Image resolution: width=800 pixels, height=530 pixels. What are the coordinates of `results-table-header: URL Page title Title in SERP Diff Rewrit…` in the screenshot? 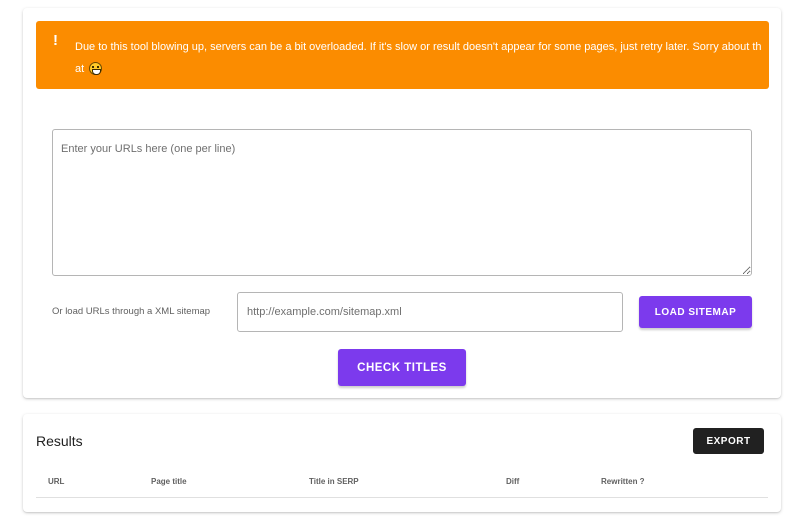 It's located at (402, 484).